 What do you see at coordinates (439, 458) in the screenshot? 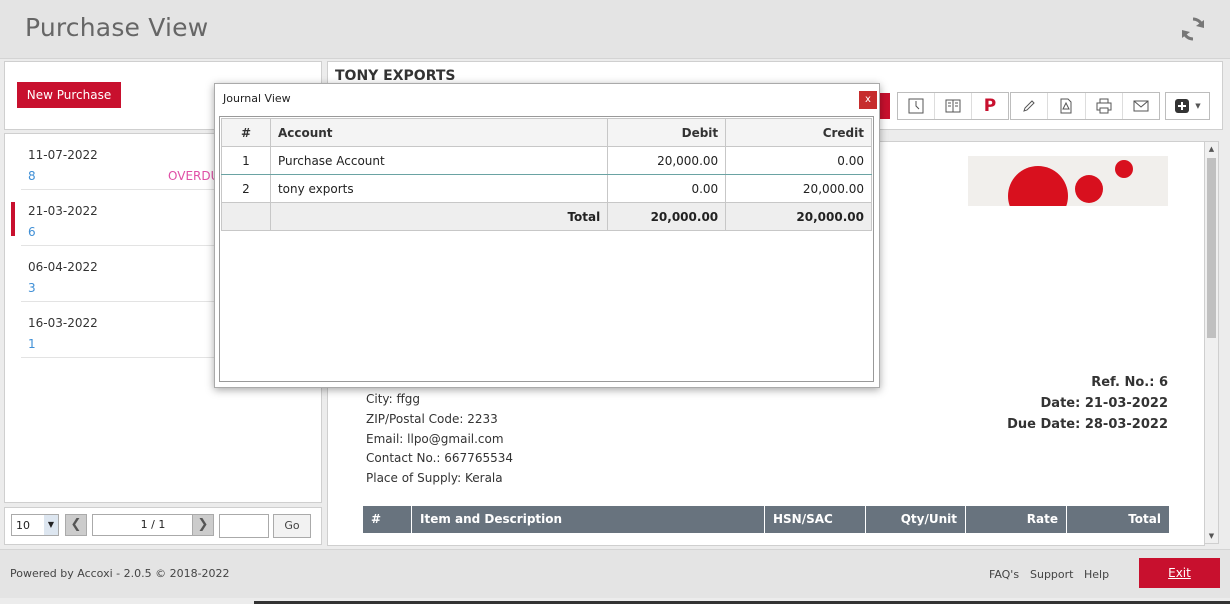
I see `address-contact: Contact No.: 667765534` at bounding box center [439, 458].